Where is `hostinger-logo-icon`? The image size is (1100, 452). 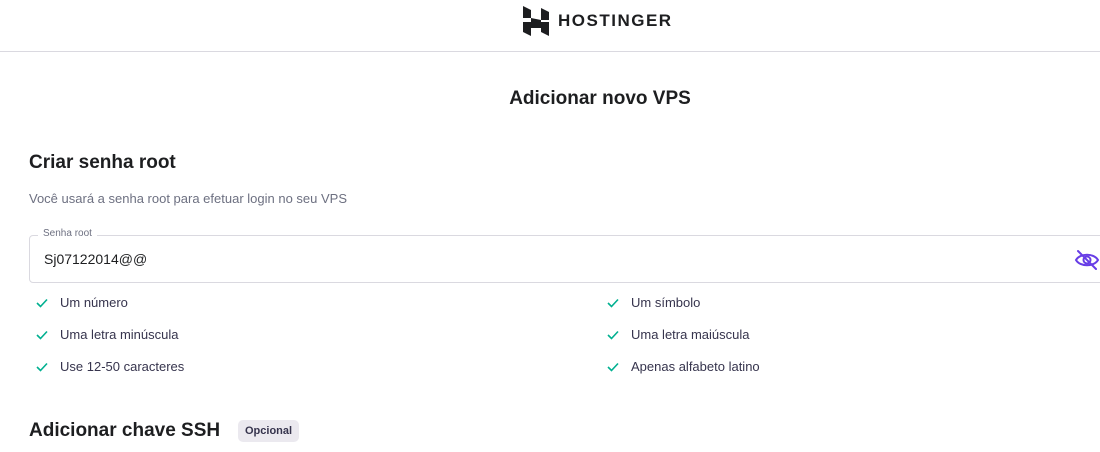
hostinger-logo-icon is located at coordinates (536, 21).